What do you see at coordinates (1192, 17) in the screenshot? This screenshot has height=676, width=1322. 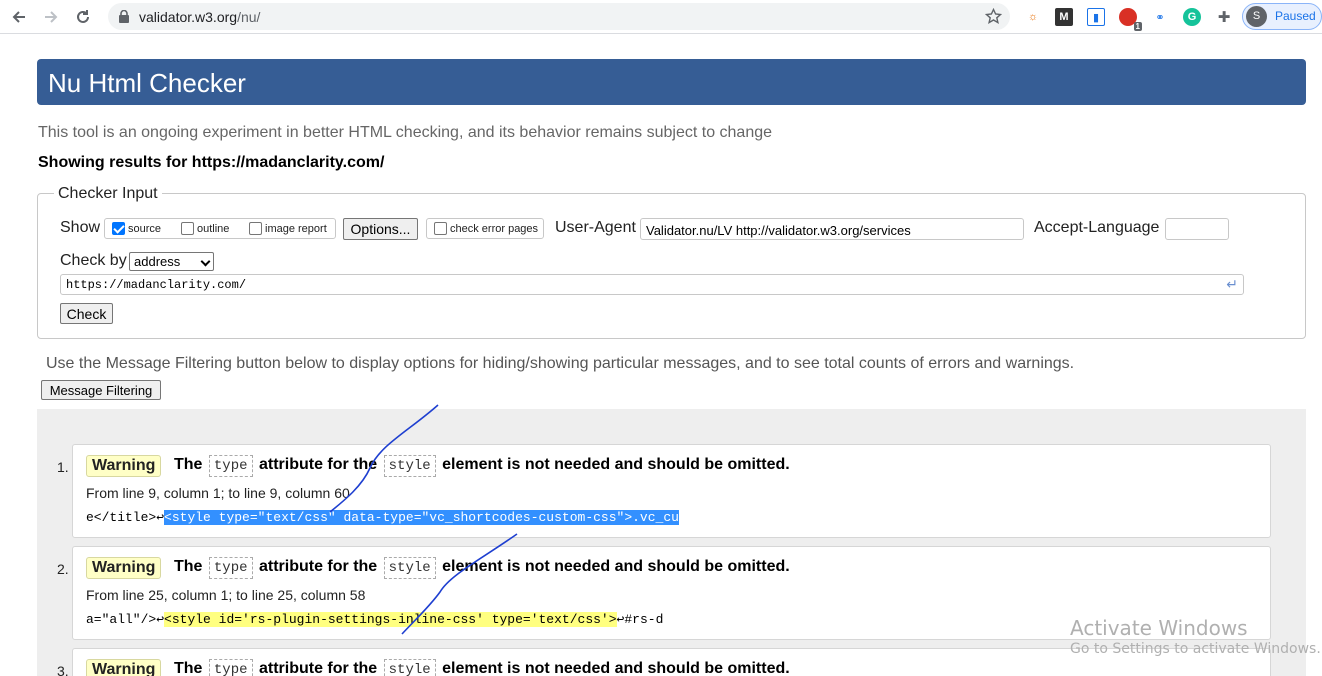 I see `extension-grammarly-icon: G` at bounding box center [1192, 17].